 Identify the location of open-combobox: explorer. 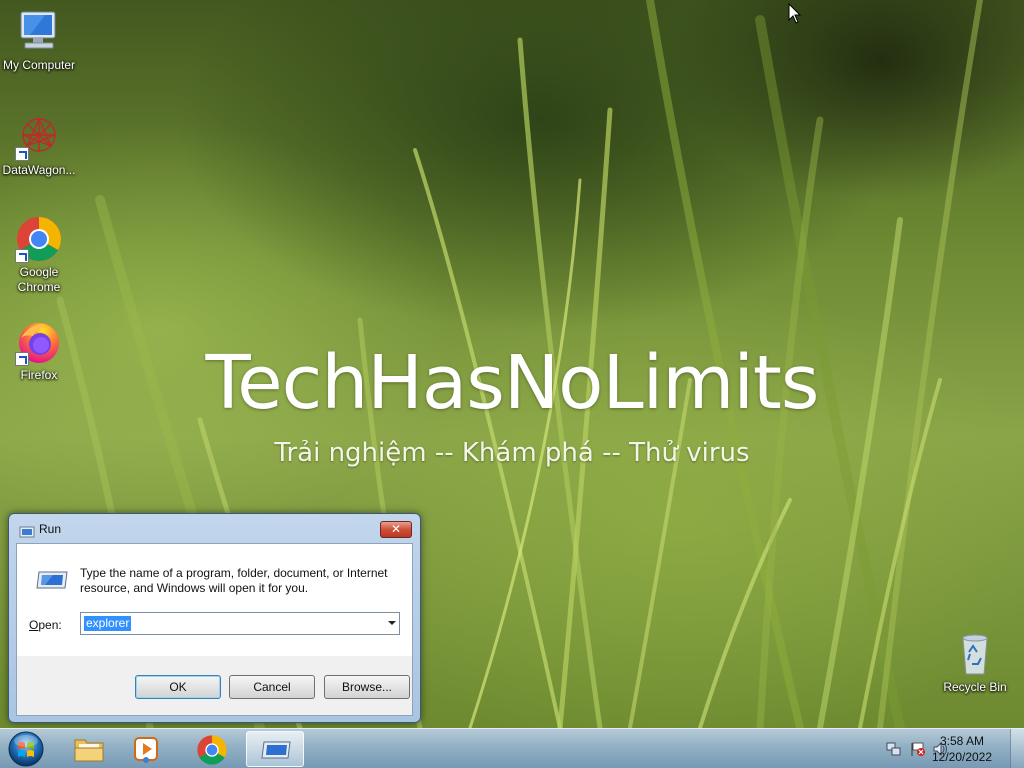
(240, 623).